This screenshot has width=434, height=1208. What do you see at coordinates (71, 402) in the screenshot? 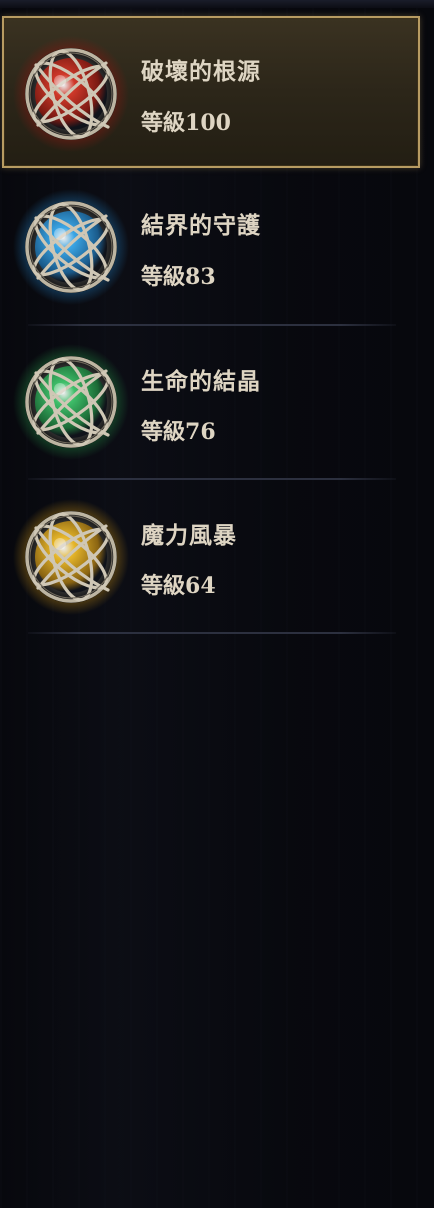
I see `green-orb-icon` at bounding box center [71, 402].